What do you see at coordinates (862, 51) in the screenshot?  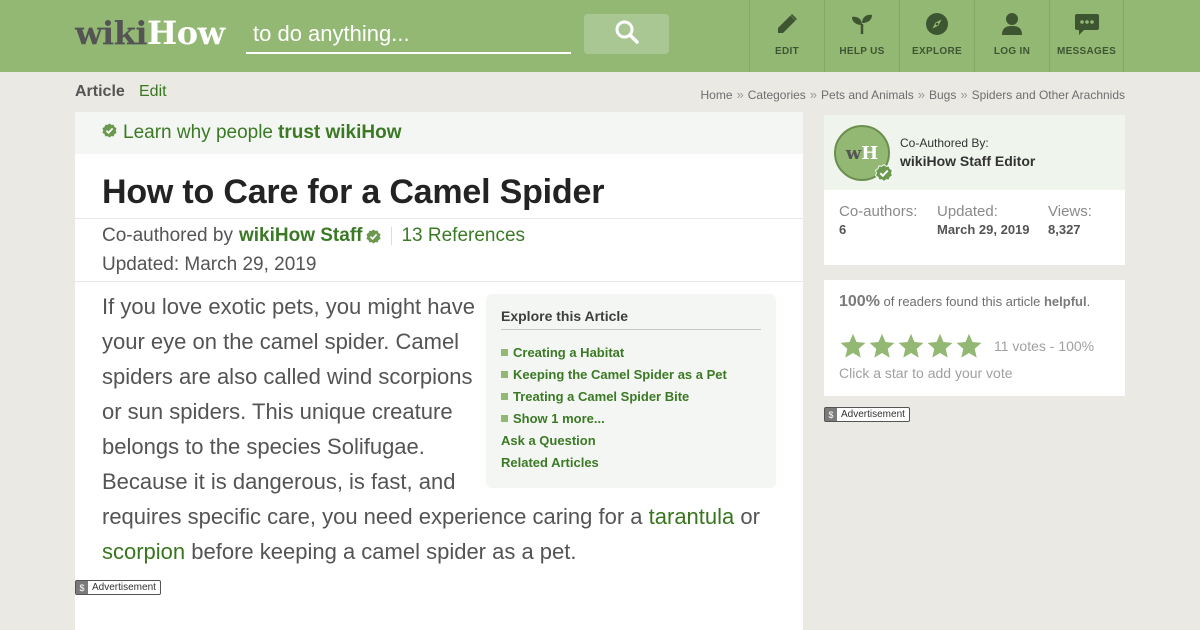 I see `nav-help-us-label: HELP US` at bounding box center [862, 51].